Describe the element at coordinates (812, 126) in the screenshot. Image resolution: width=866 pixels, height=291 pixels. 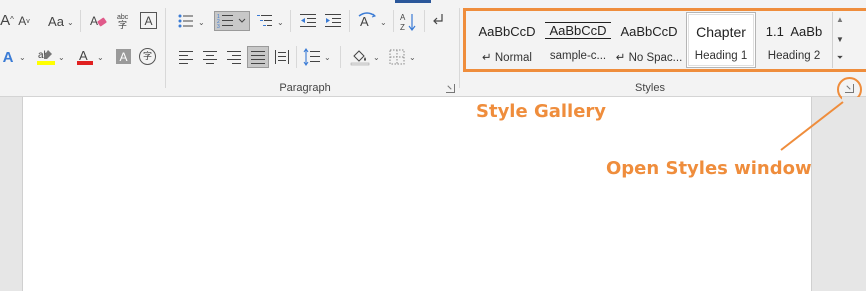
I see `annotation-arrow` at that location.